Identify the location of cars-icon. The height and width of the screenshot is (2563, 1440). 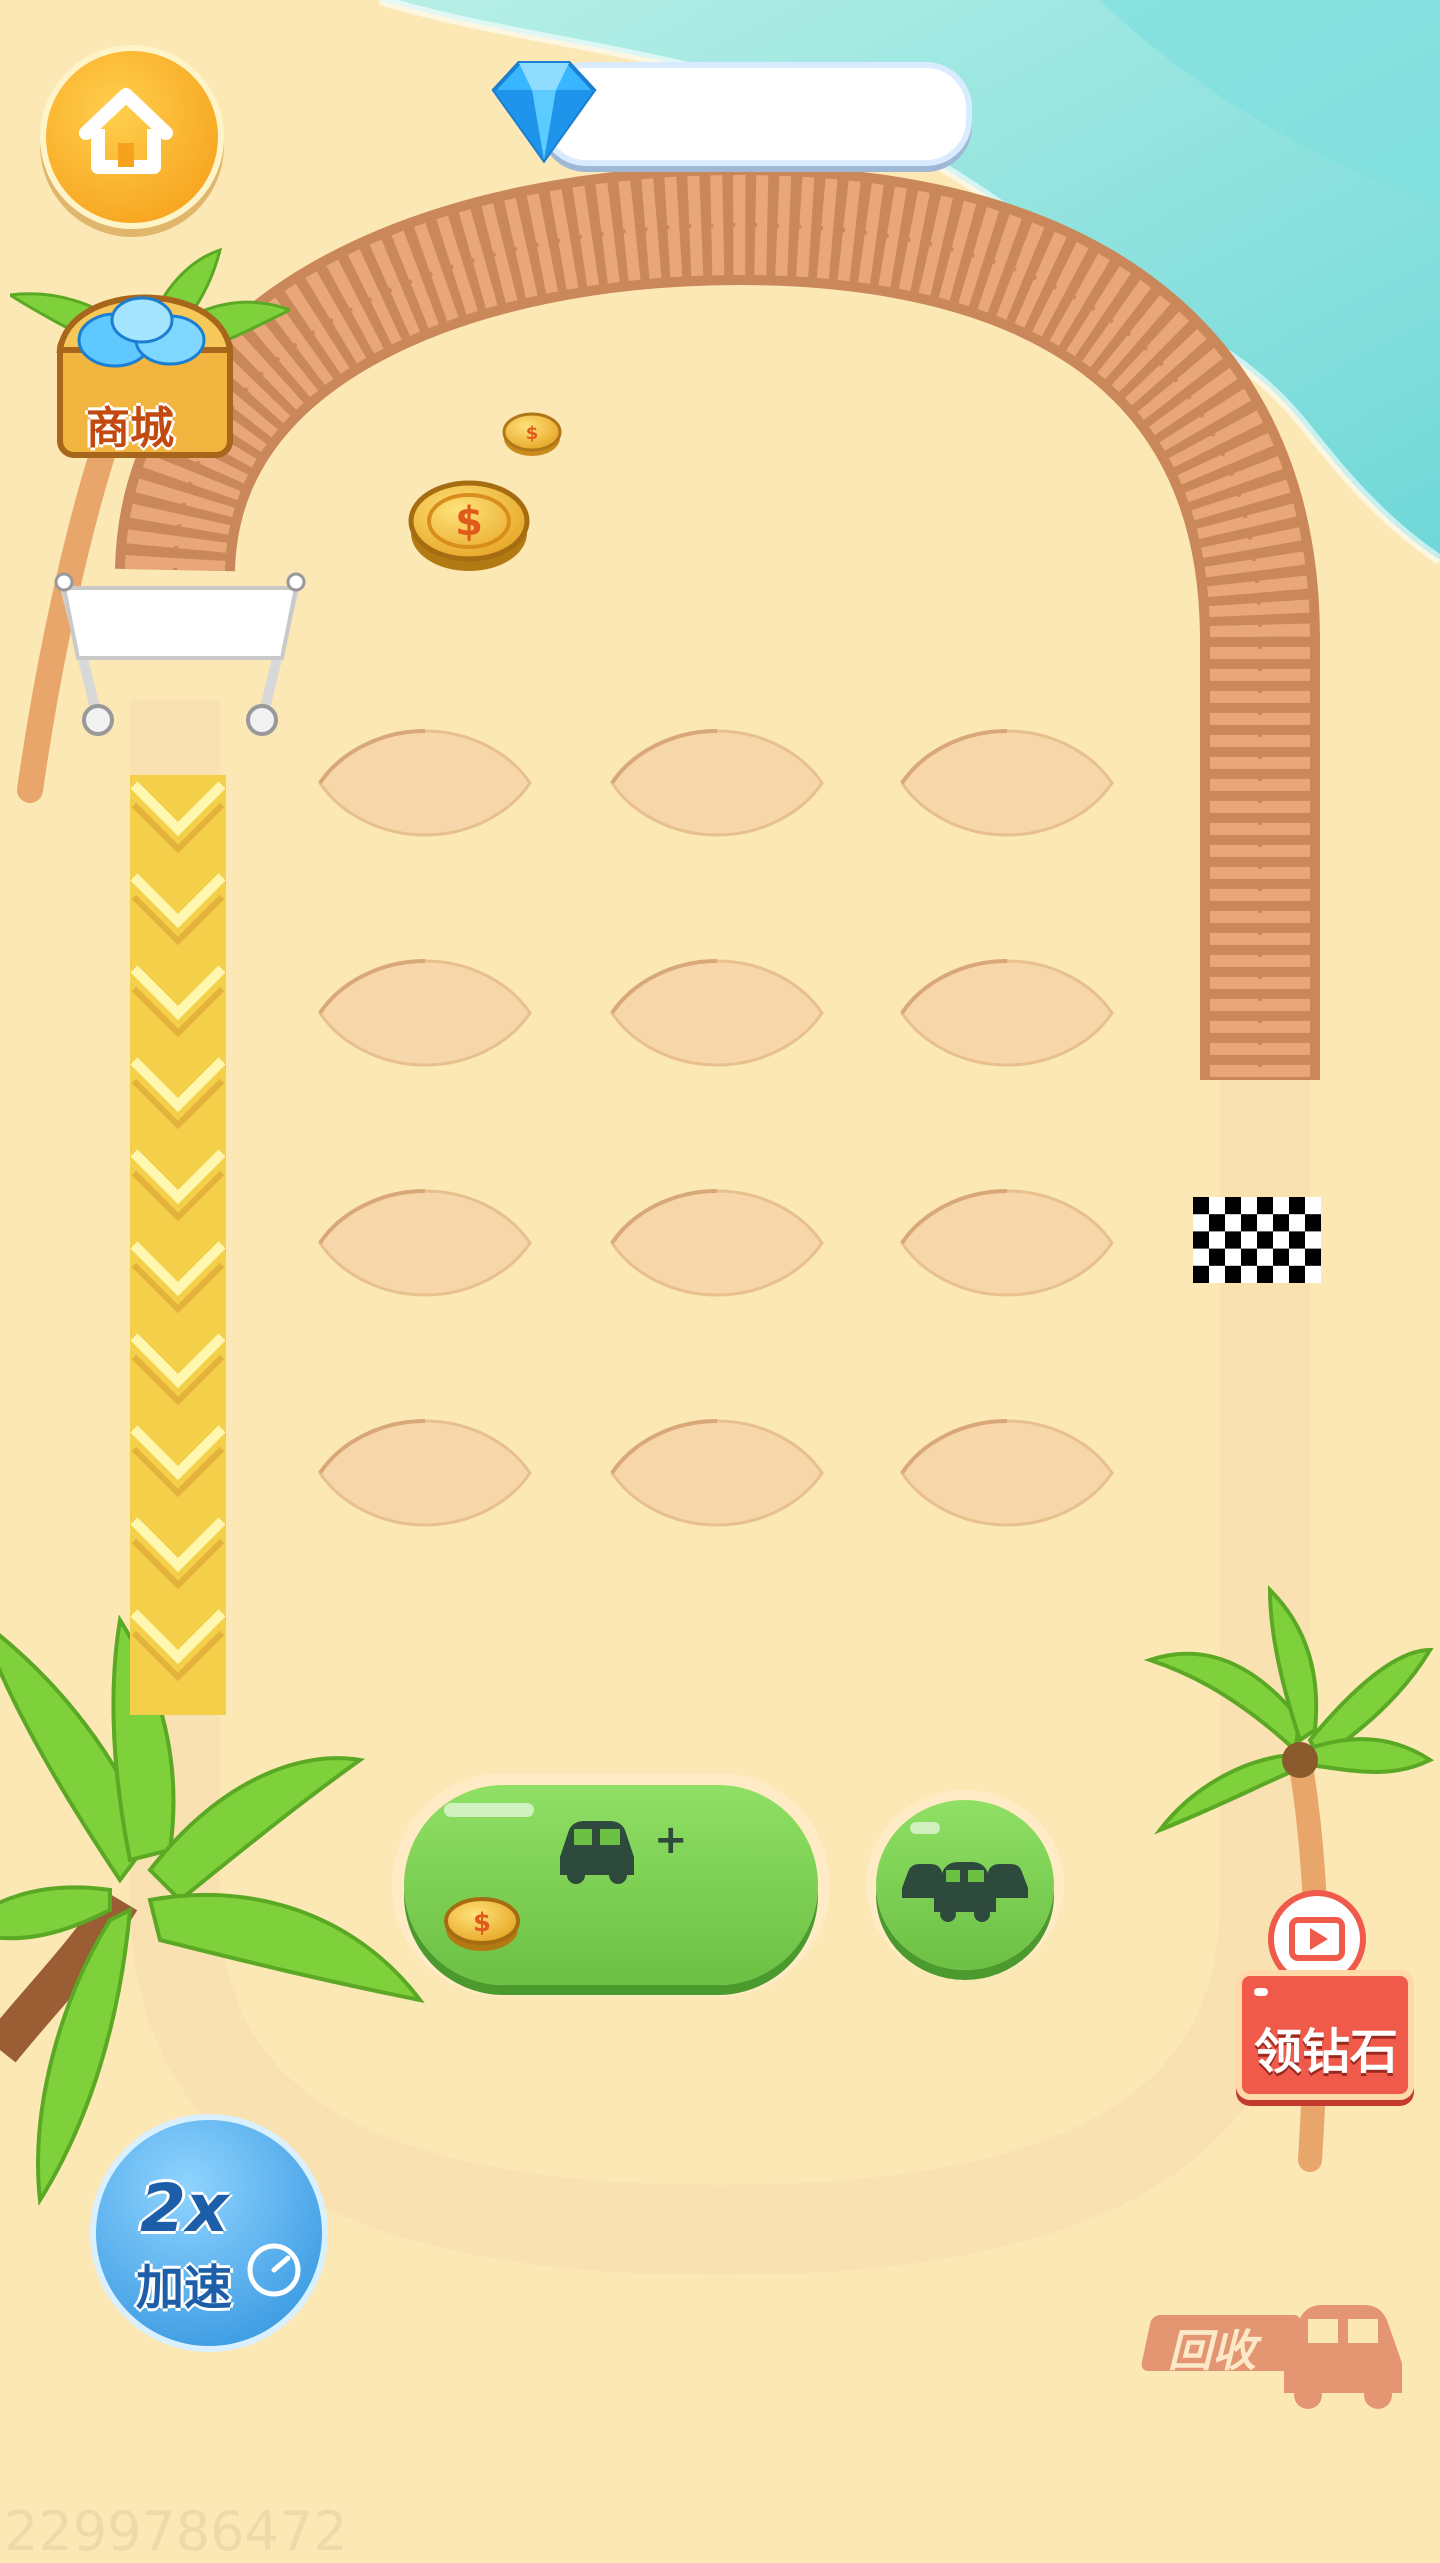
(965, 1892).